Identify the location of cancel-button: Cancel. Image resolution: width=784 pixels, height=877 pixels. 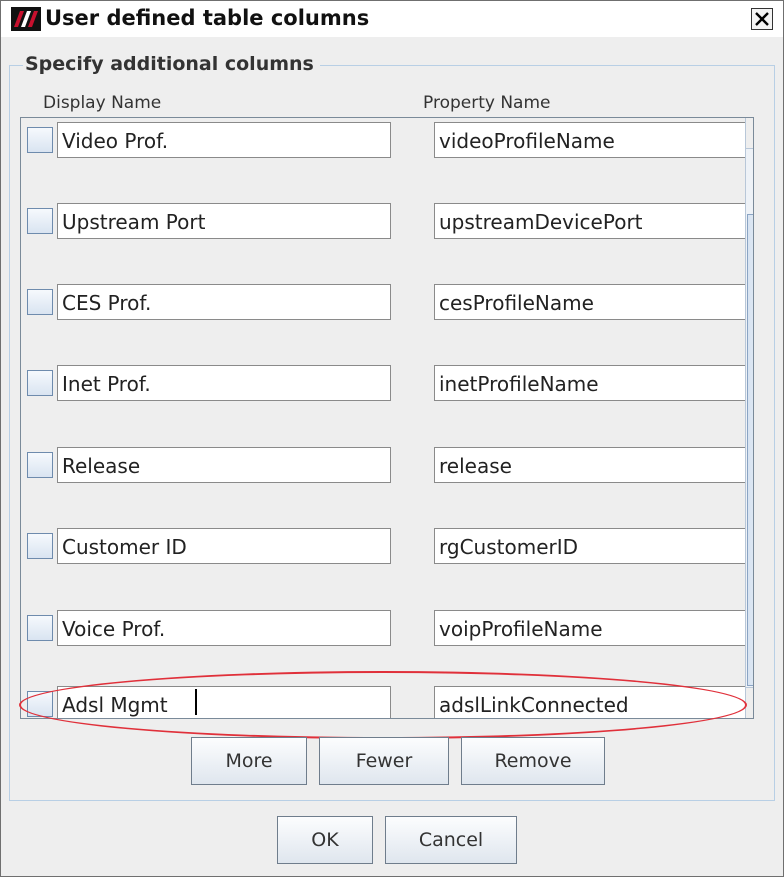
(451, 840).